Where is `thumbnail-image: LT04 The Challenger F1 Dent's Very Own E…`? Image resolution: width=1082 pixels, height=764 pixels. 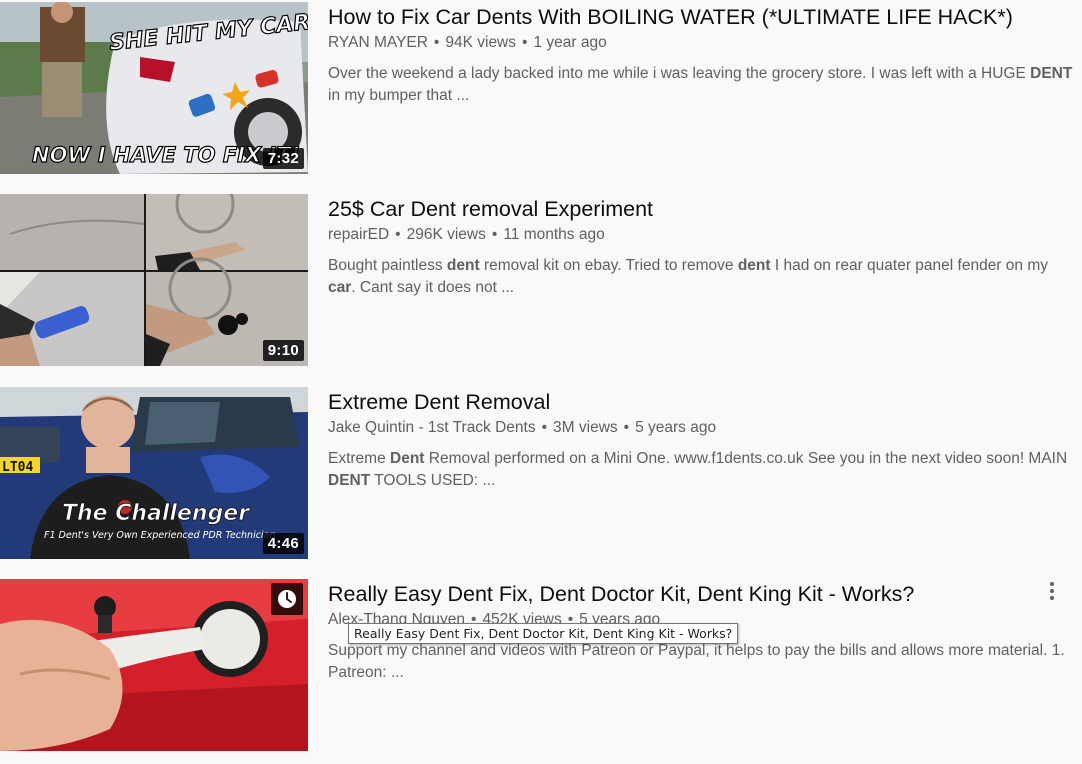 thumbnail-image: LT04 The Challenger F1 Dent's Very Own E… is located at coordinates (154, 473).